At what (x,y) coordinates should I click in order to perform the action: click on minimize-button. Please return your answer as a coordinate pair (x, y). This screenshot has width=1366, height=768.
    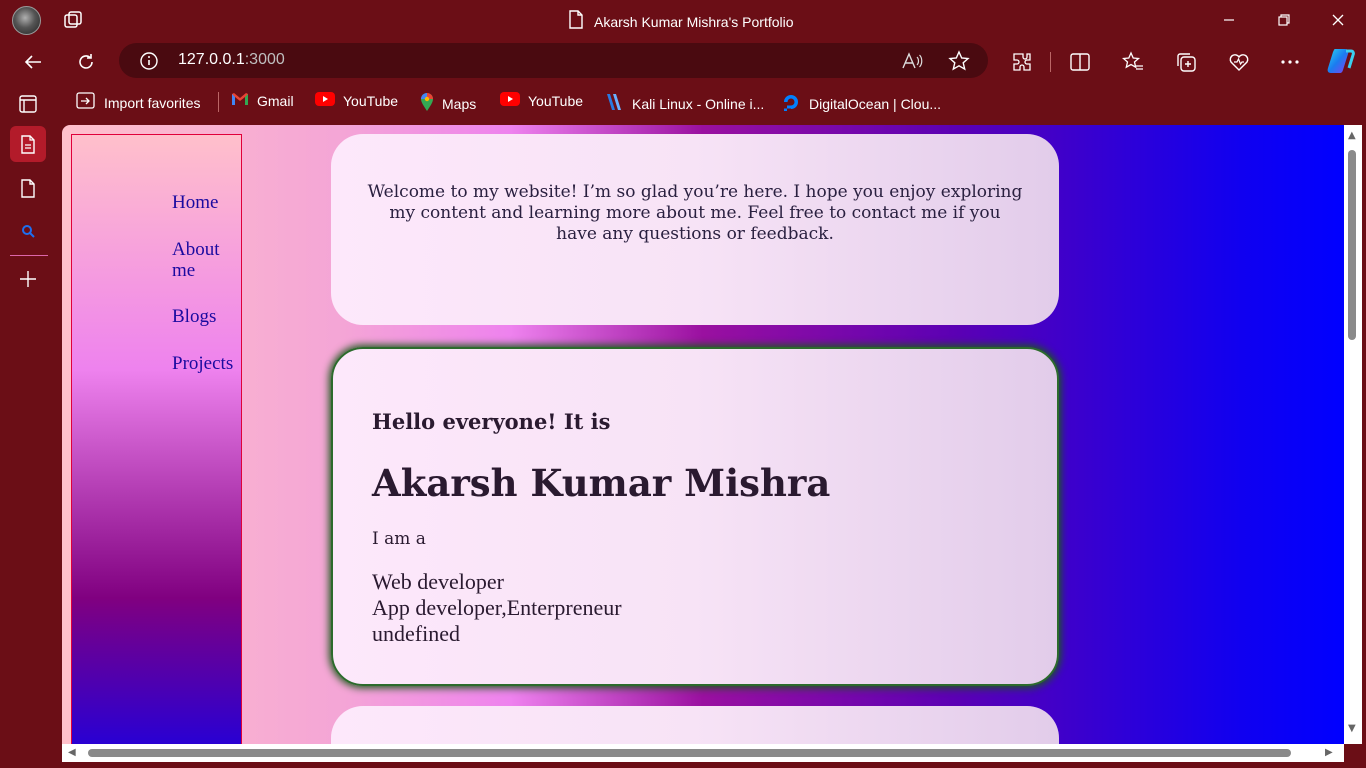
    Looking at the image, I should click on (1229, 20).